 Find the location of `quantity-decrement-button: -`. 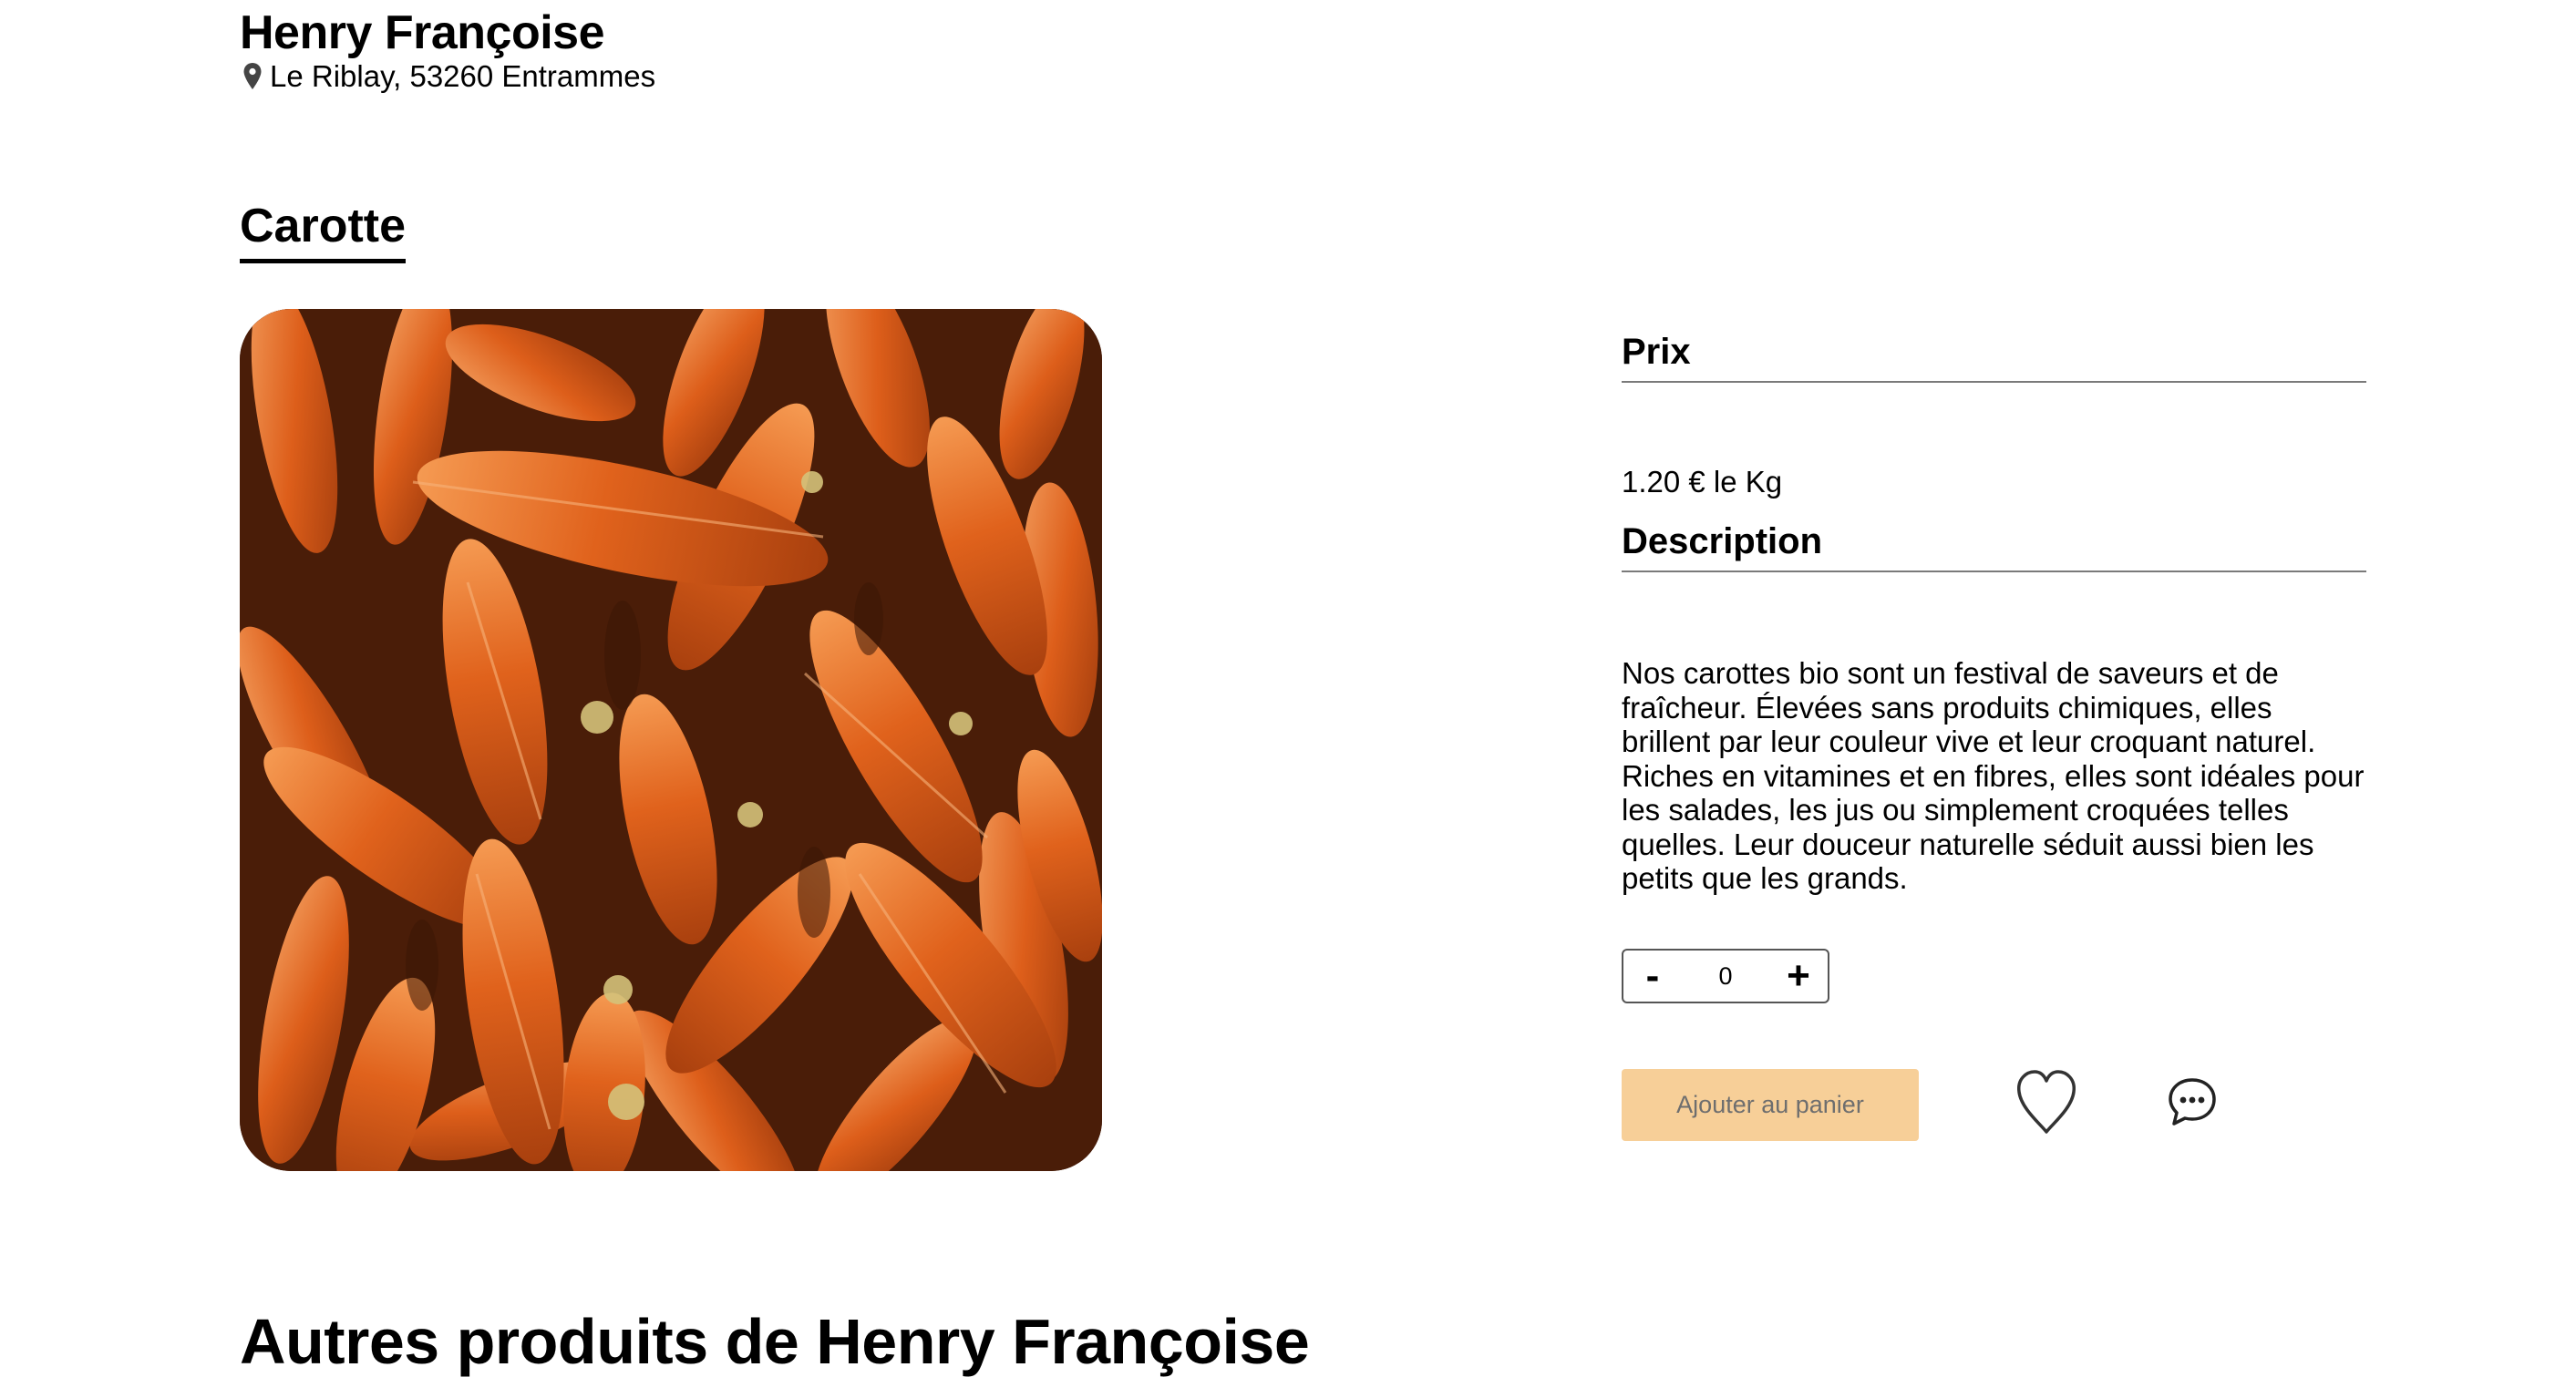

quantity-decrement-button: - is located at coordinates (1652, 976).